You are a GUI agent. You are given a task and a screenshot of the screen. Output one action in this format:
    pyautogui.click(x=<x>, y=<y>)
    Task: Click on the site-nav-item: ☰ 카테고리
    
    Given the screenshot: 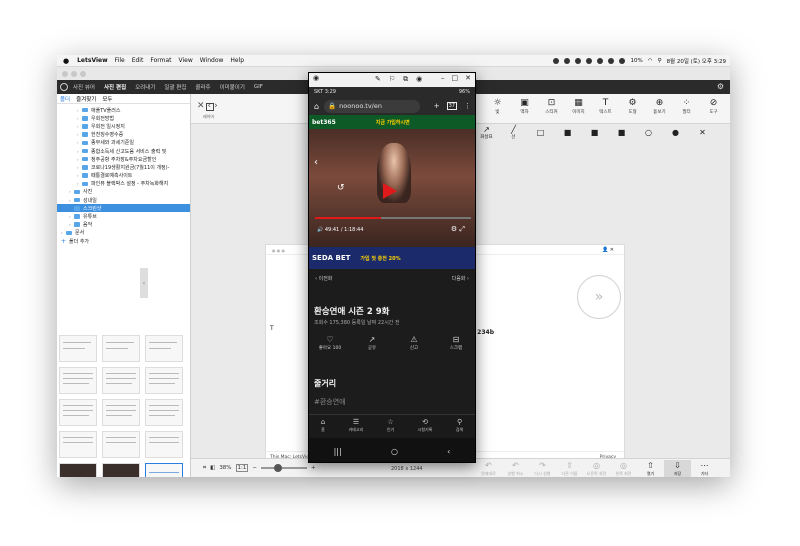 What is the action you would take?
    pyautogui.click(x=356, y=426)
    